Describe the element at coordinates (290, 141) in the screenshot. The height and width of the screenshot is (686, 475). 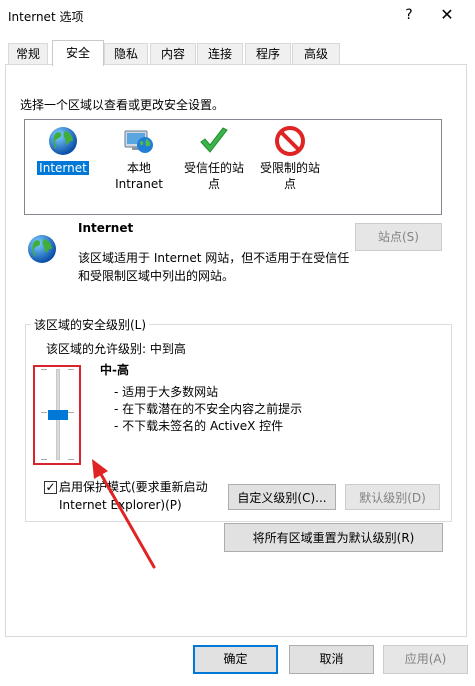
I see `no-entry-icon` at that location.